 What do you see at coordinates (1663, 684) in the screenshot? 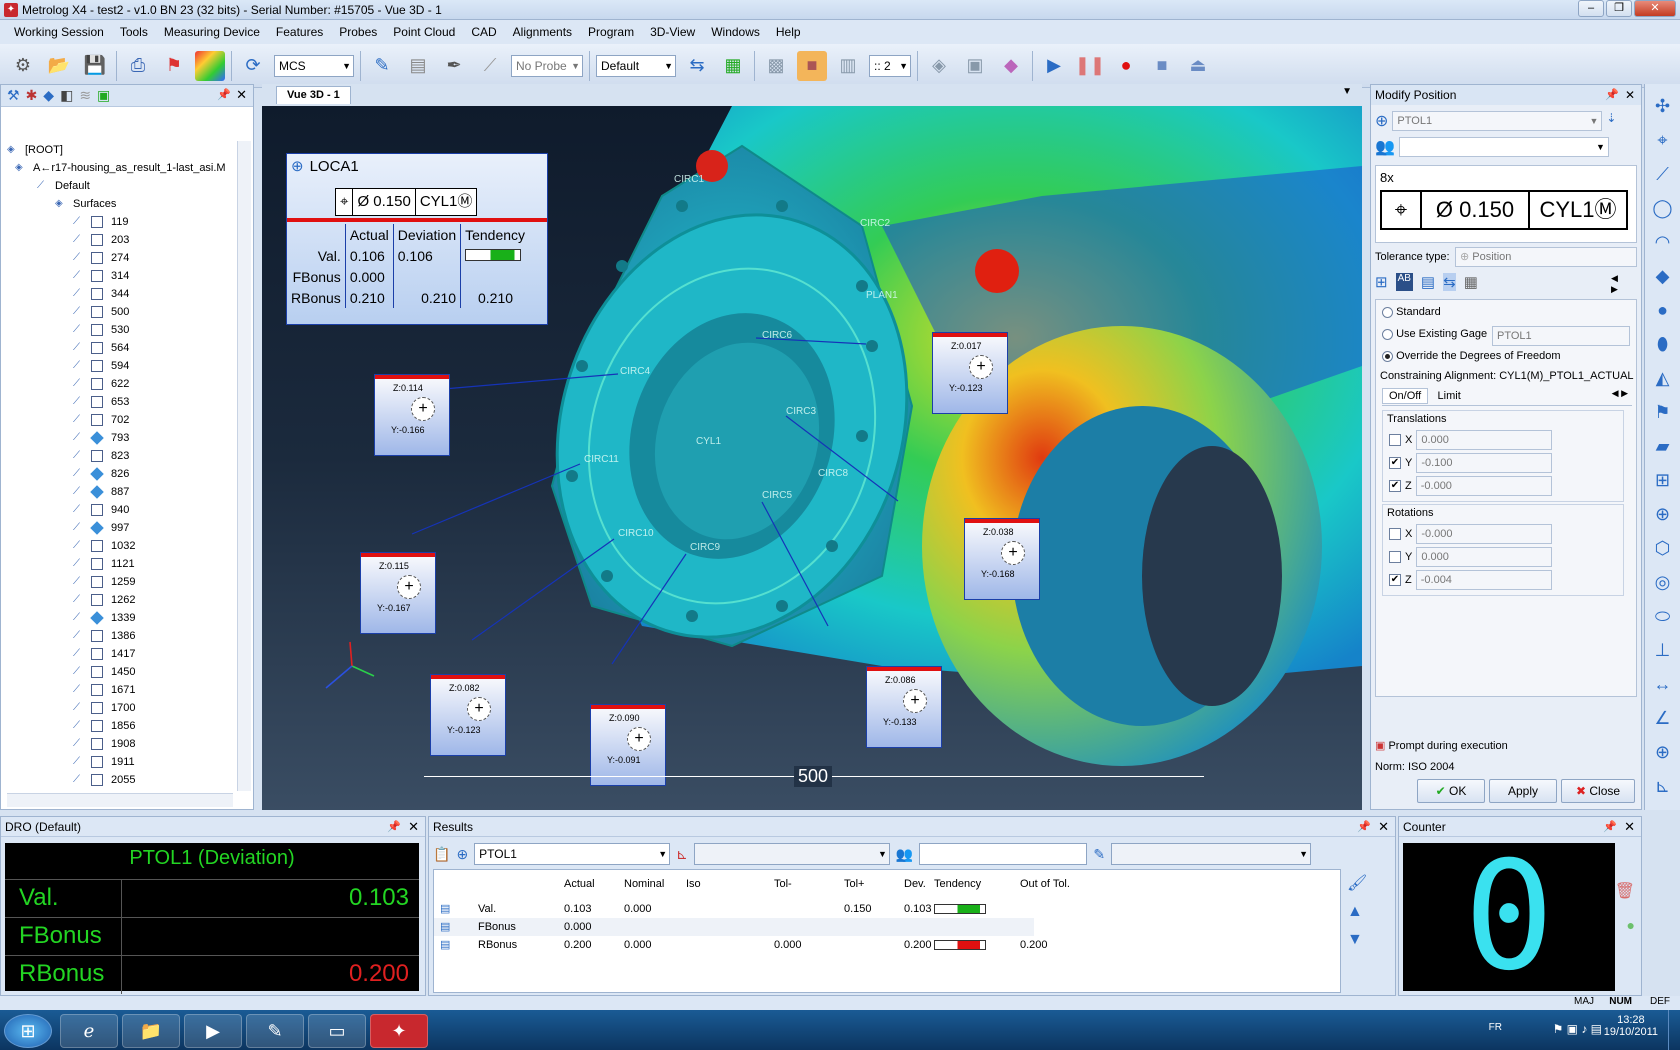
I see `tool-dim-icon: ↔` at bounding box center [1663, 684].